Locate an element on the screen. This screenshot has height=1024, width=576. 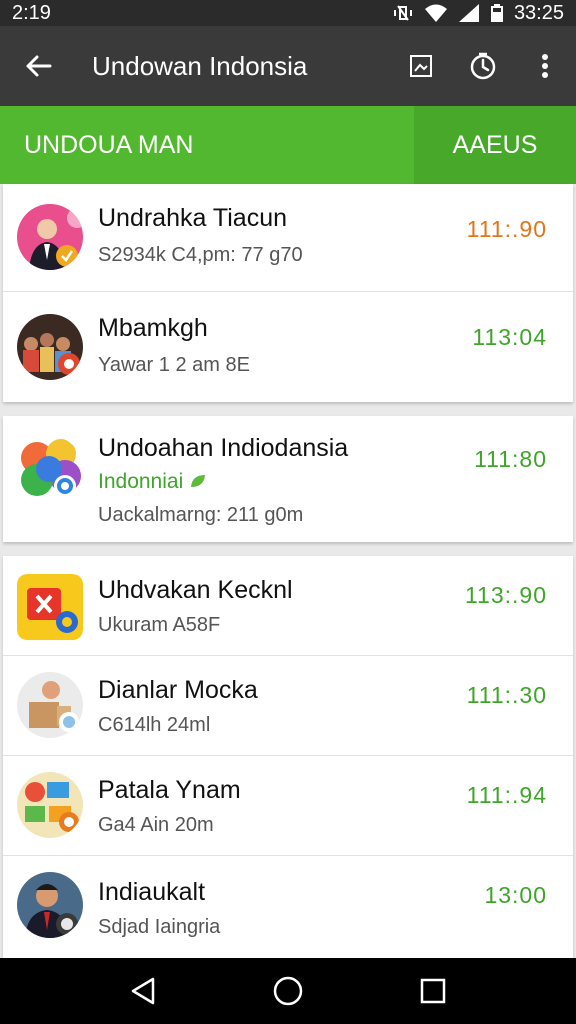
tab-bar: UNDOUA MAN AAEUS is located at coordinates (288, 145).